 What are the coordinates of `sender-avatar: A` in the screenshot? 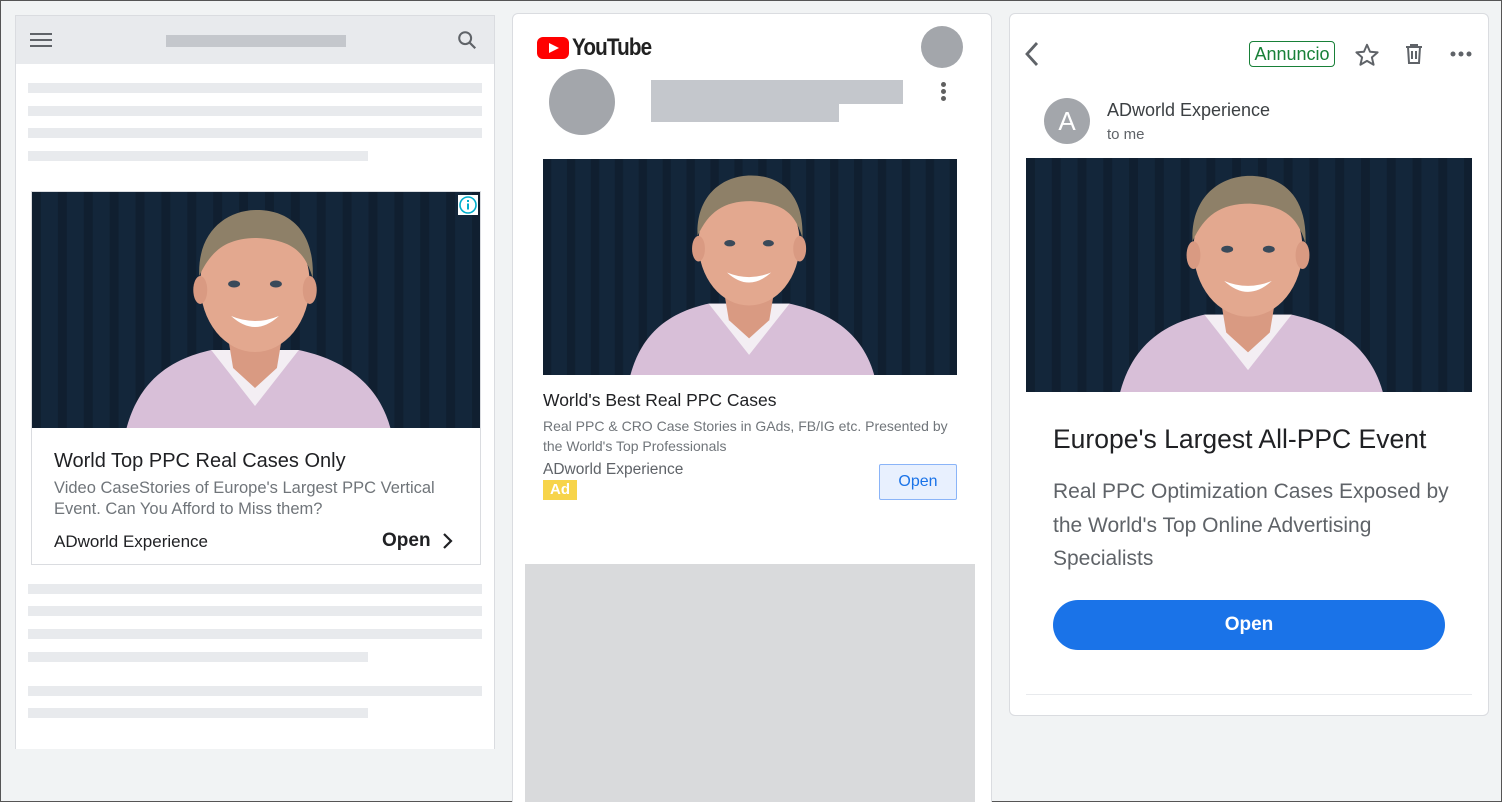 It's located at (1067, 121).